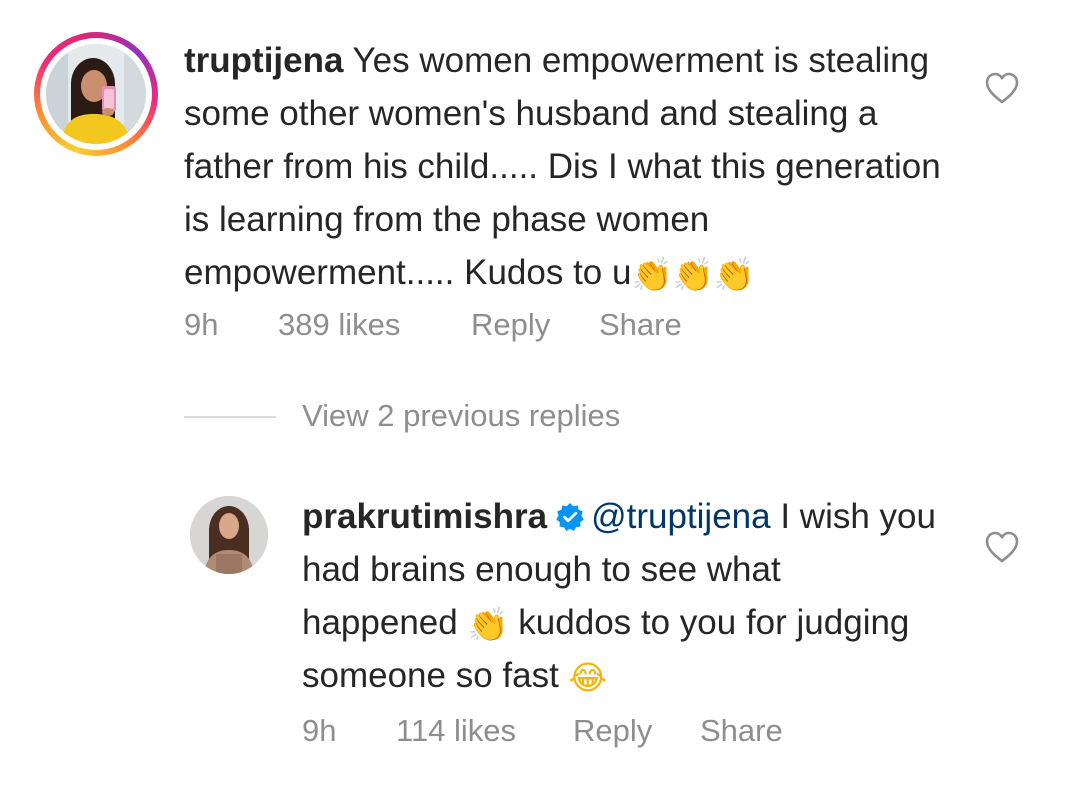 The width and height of the screenshot is (1080, 792). What do you see at coordinates (588, 677) in the screenshot?
I see `tears-of-joy-emoji: 😂` at bounding box center [588, 677].